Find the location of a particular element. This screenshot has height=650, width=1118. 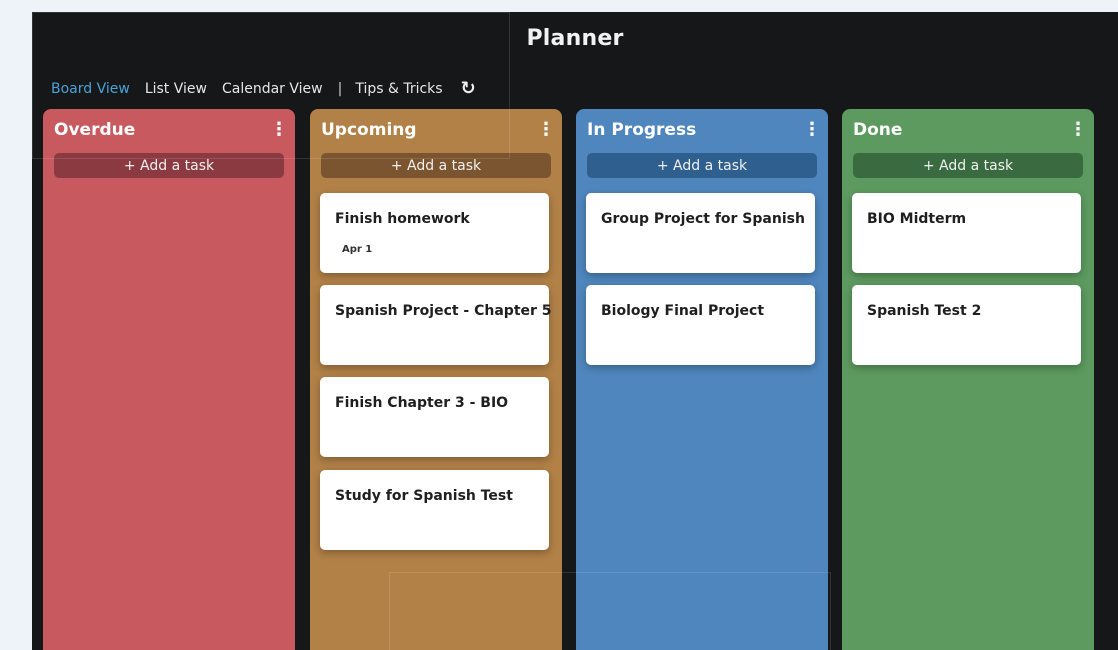

task-title: Finish Chapter 3 - BIO is located at coordinates (422, 403).